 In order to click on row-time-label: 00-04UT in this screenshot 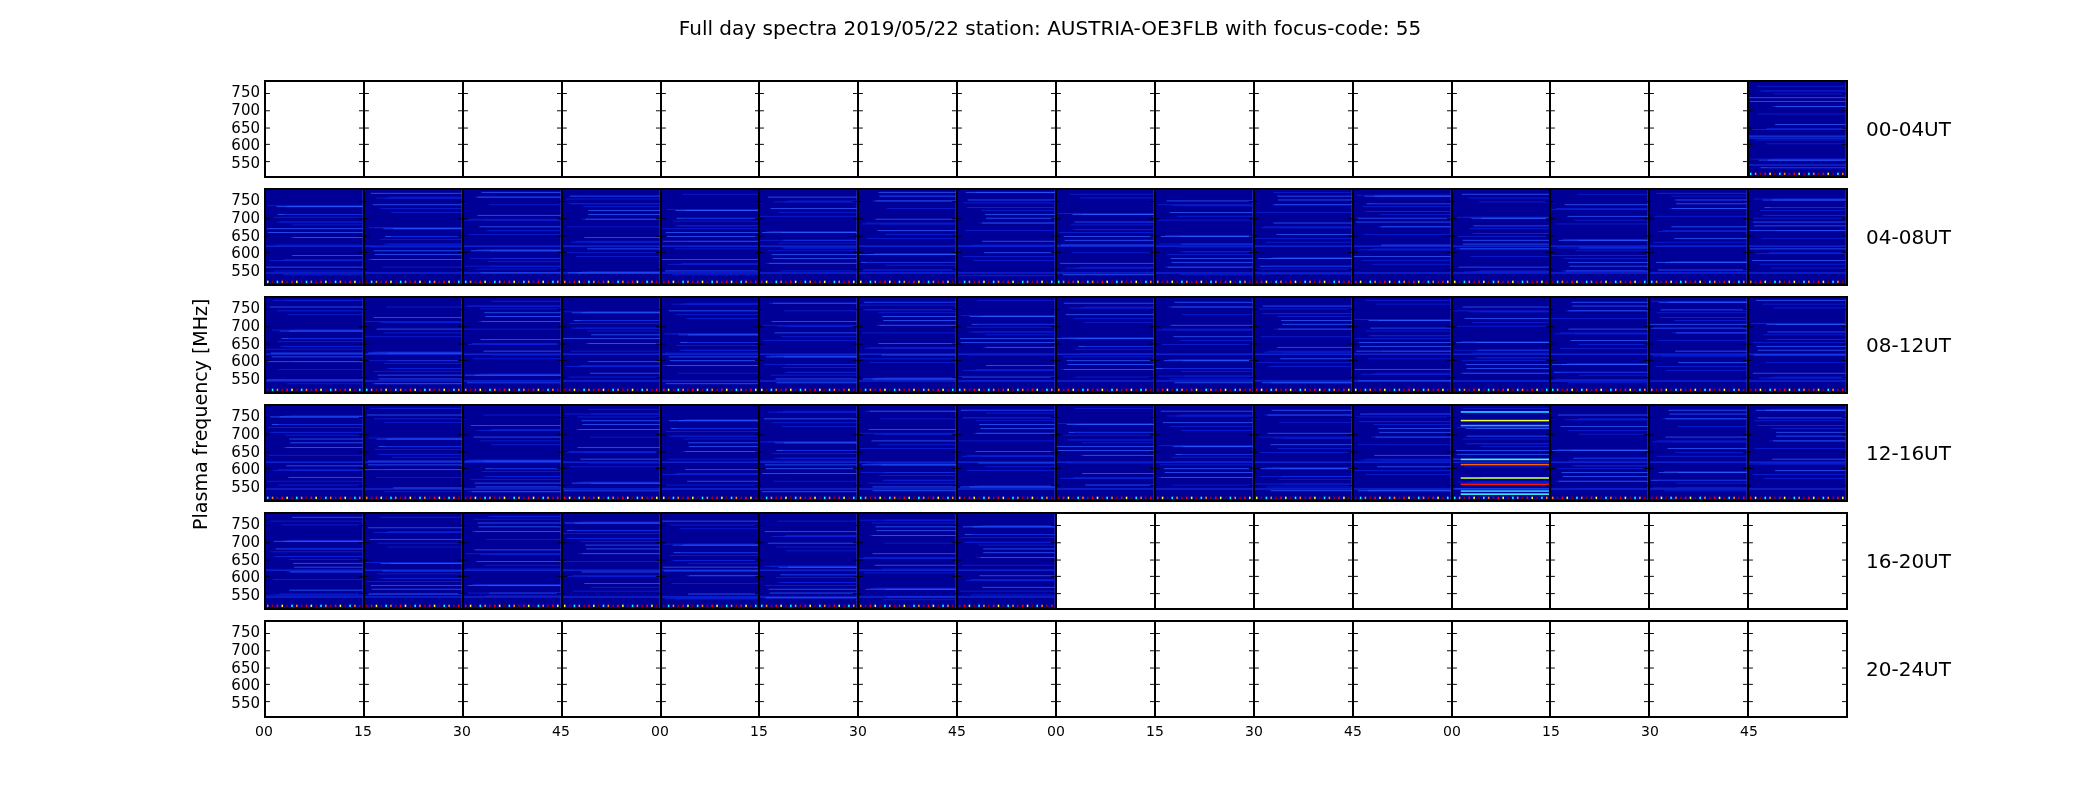, I will do `click(1908, 129)`.